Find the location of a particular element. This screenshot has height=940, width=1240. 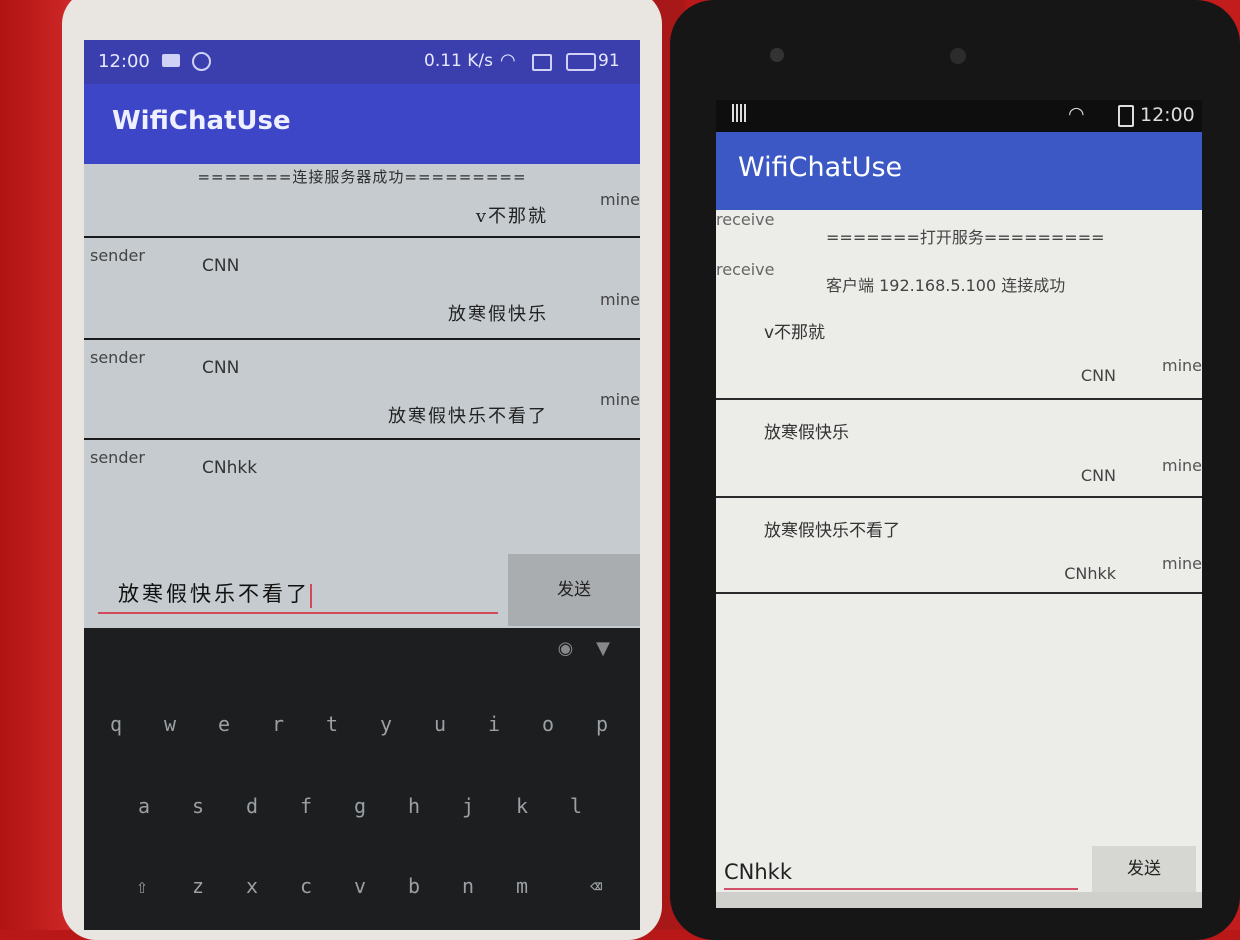

key-o: o is located at coordinates (548, 724).